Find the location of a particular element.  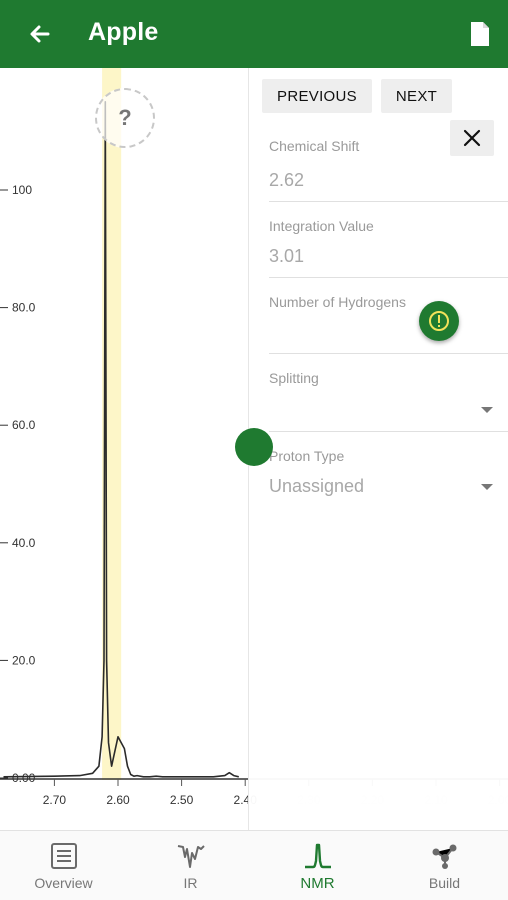

proton-type-select: Proton Type Unassigned is located at coordinates (388, 480).